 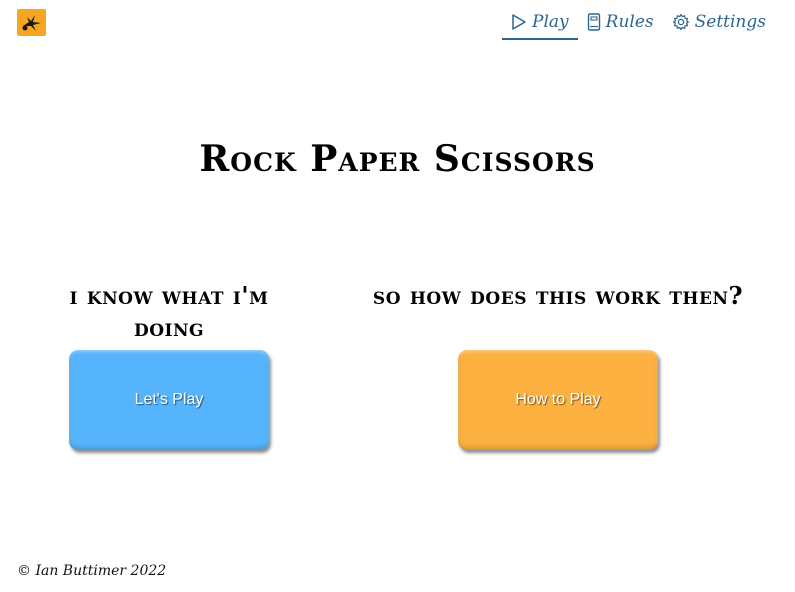 I want to click on logo, so click(x=31, y=22).